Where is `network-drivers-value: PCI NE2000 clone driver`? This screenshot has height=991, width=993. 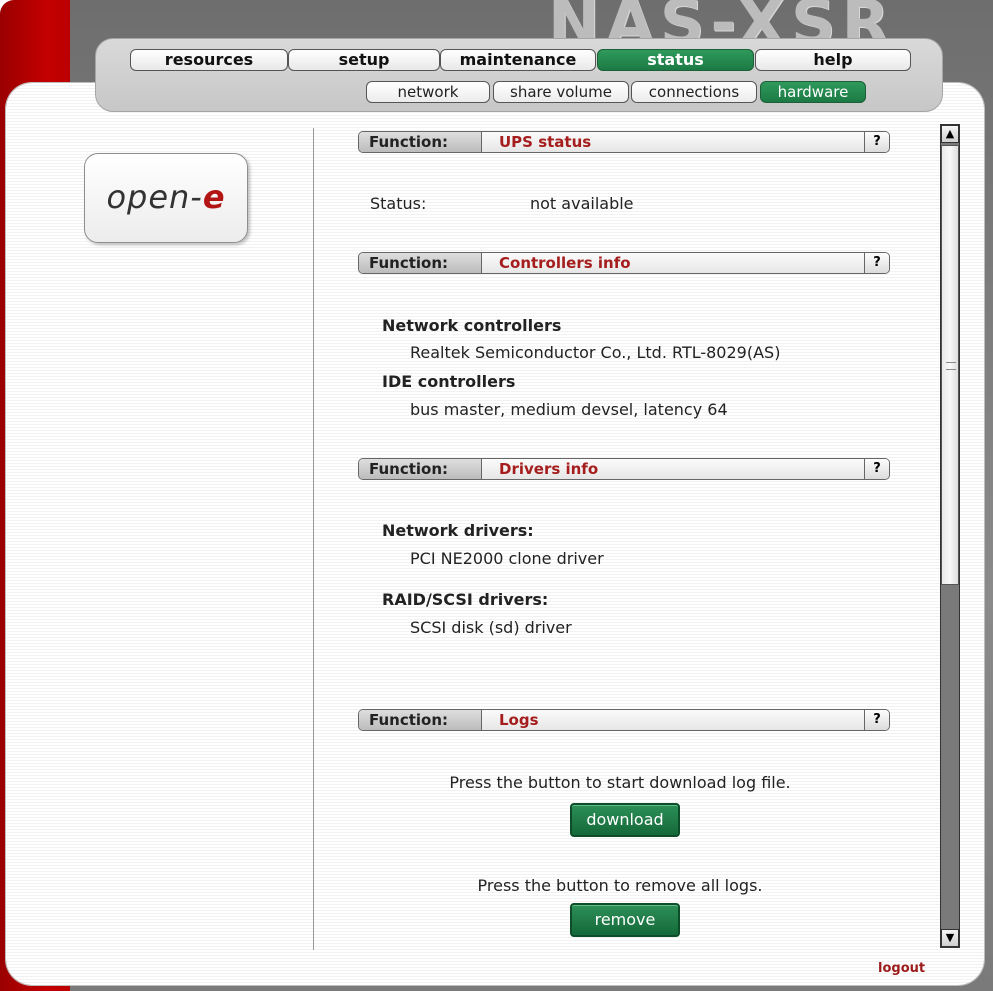 network-drivers-value: PCI NE2000 clone driver is located at coordinates (507, 558).